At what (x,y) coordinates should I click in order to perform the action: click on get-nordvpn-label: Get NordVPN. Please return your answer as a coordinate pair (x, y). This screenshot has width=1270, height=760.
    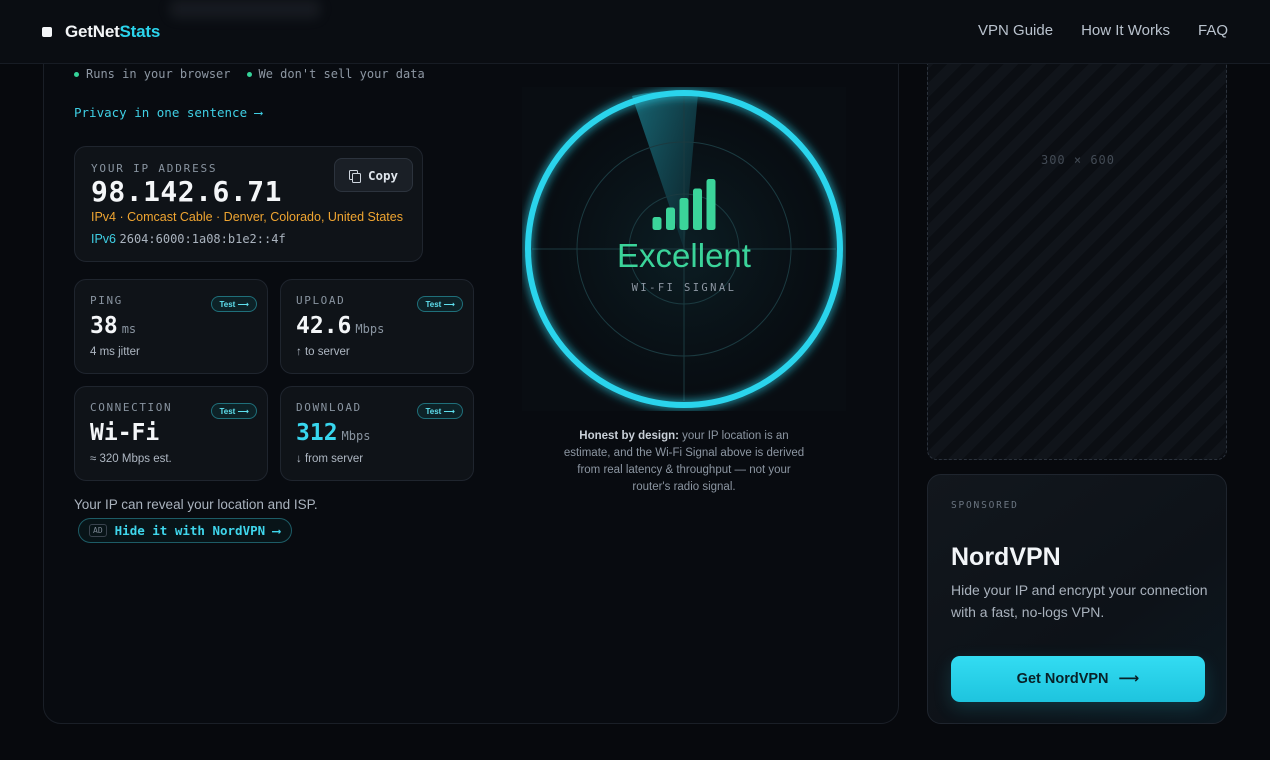
    Looking at the image, I should click on (1062, 679).